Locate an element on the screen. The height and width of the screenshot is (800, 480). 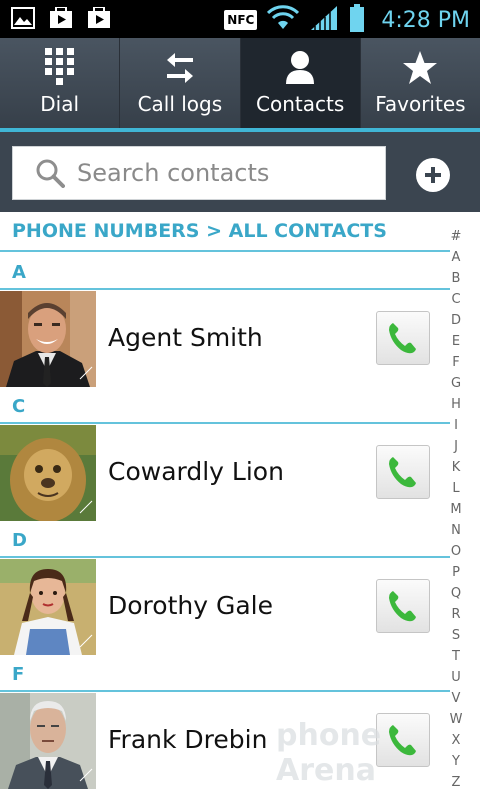
tab-favorites: Favorites is located at coordinates (420, 84).